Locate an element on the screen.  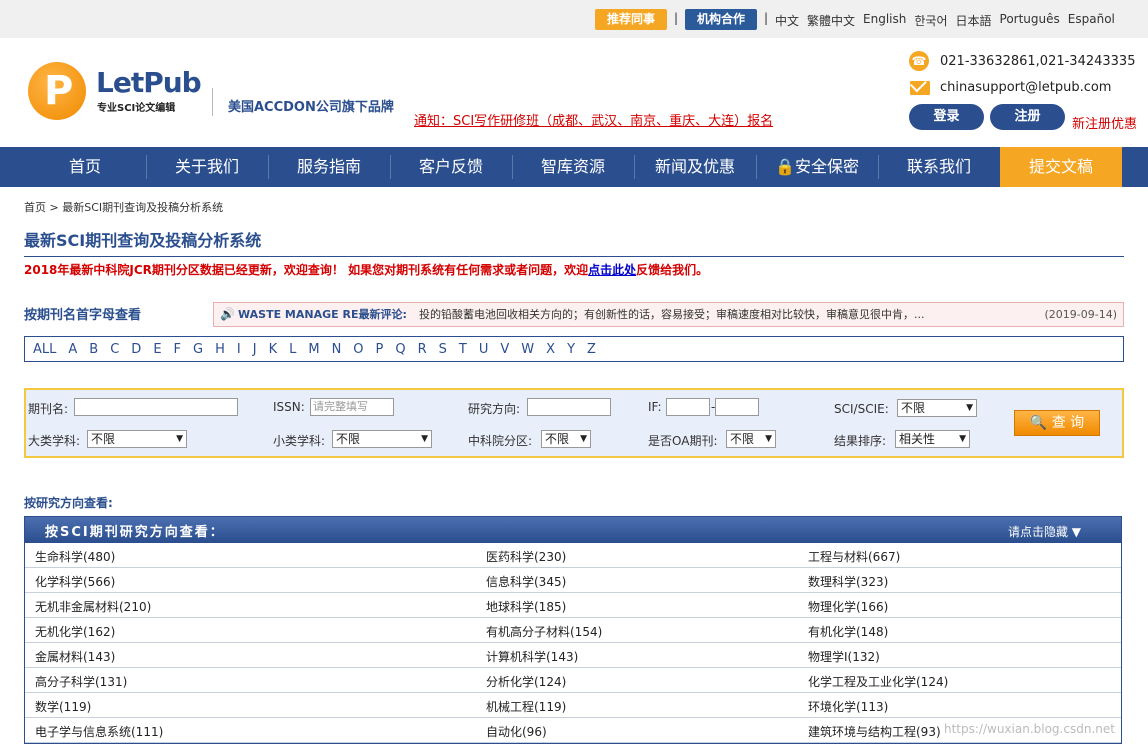
speaker-icon: 🔊 is located at coordinates (227, 314).